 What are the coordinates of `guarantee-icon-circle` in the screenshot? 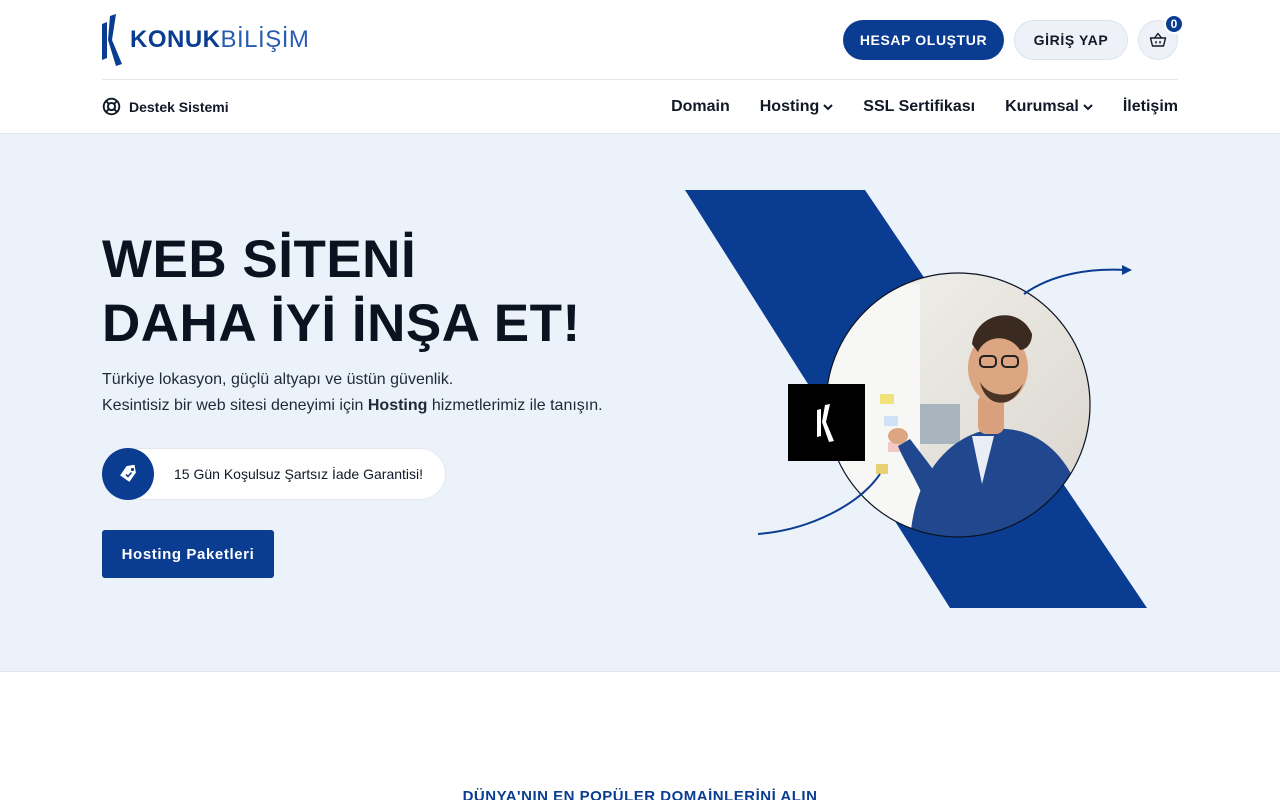 It's located at (128, 474).